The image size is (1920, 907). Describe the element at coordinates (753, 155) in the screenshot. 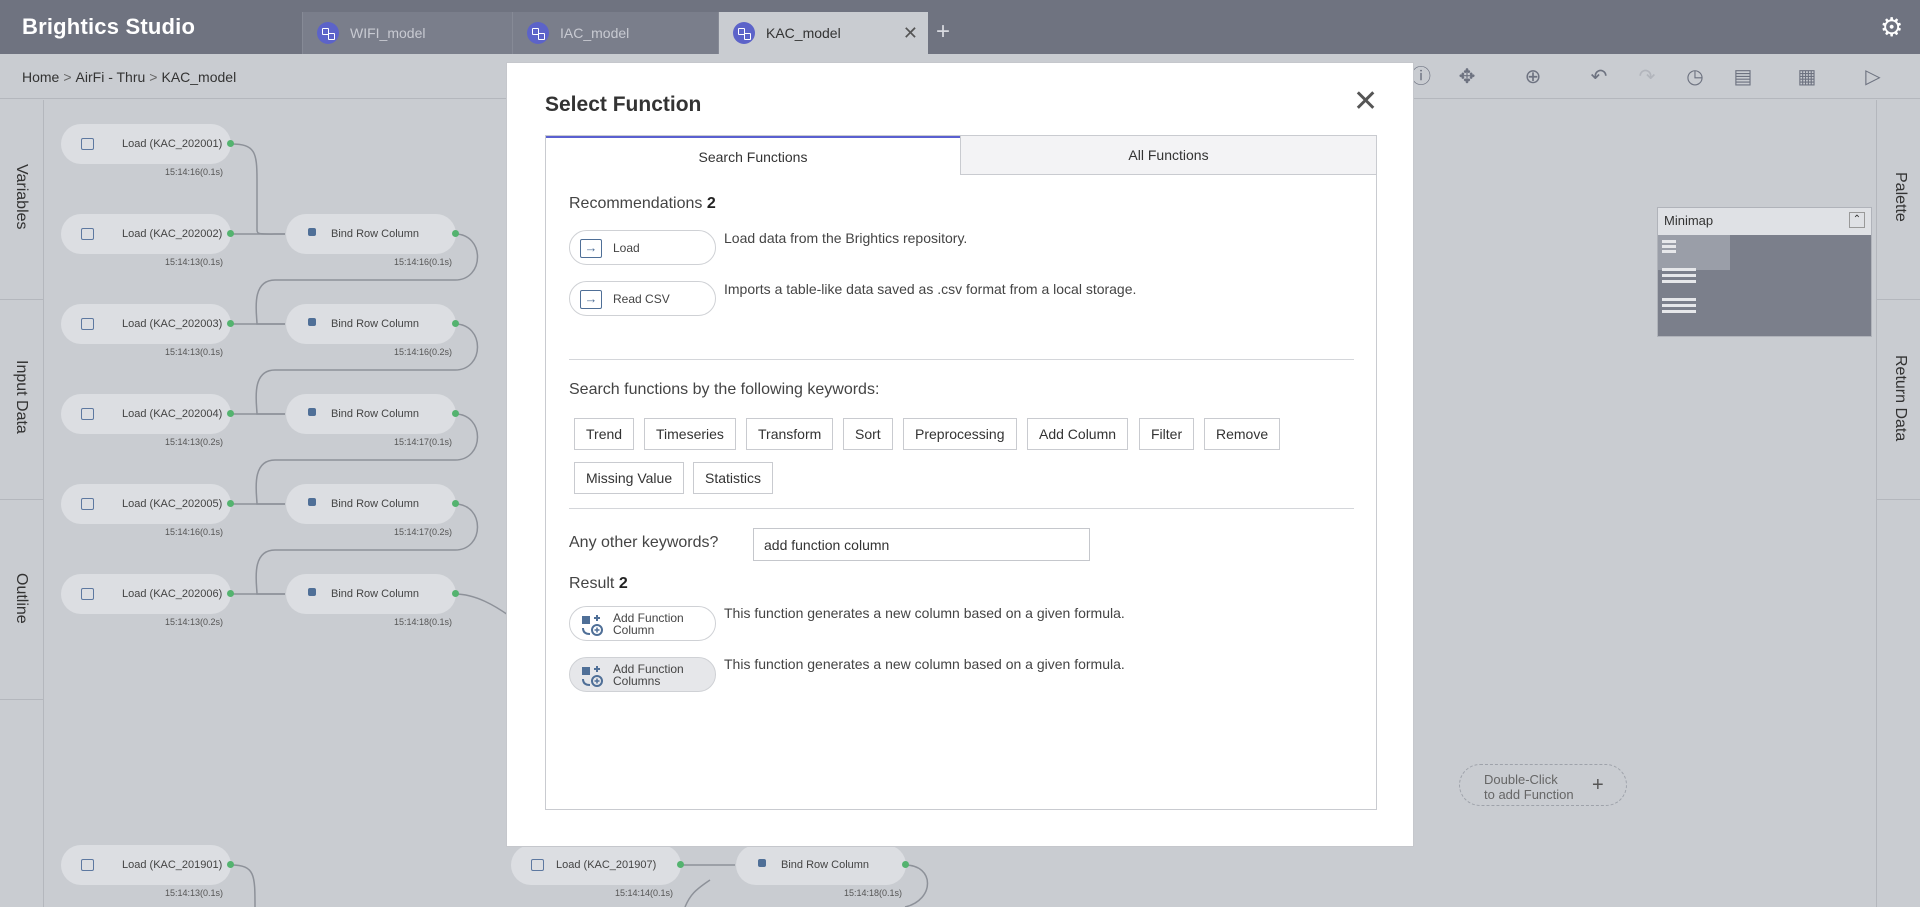

I see `tab-search-functions: Search Functions` at that location.